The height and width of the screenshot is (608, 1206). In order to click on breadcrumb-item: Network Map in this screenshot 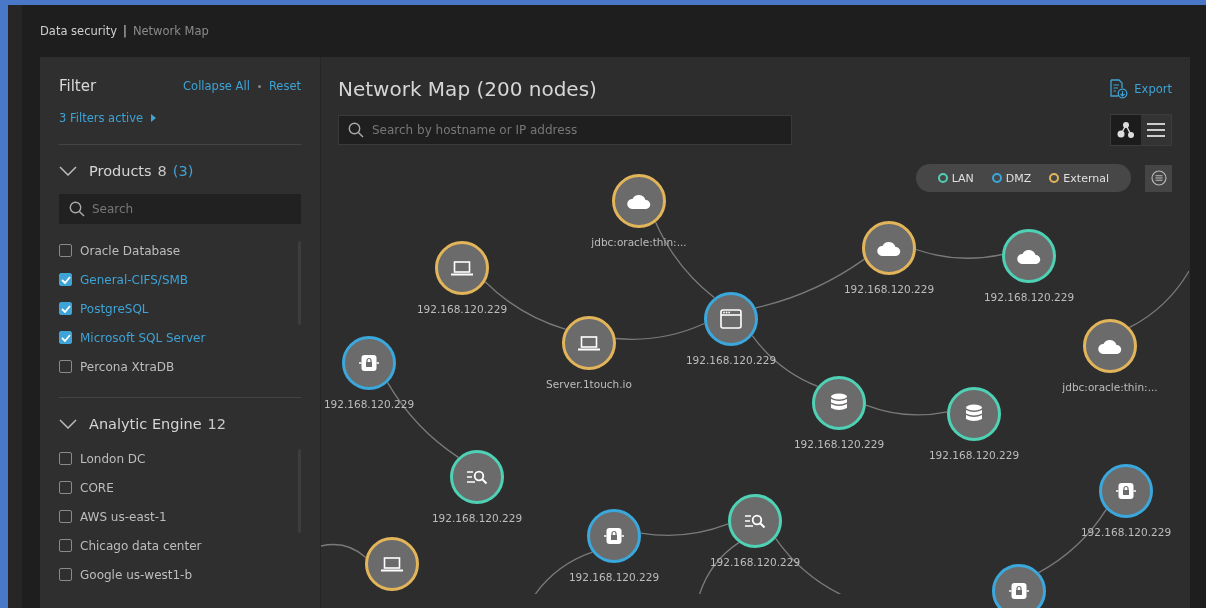, I will do `click(170, 31)`.